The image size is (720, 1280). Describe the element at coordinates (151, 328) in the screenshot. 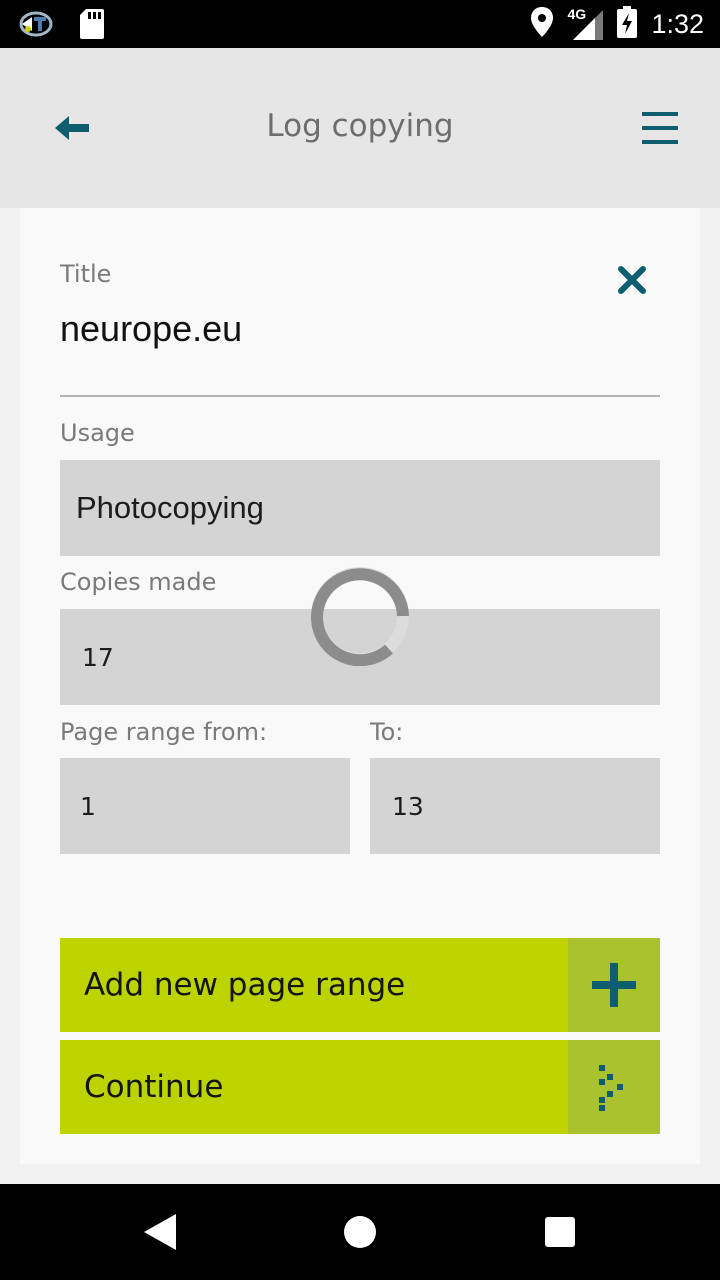

I see `title-value: neurope.eu` at that location.